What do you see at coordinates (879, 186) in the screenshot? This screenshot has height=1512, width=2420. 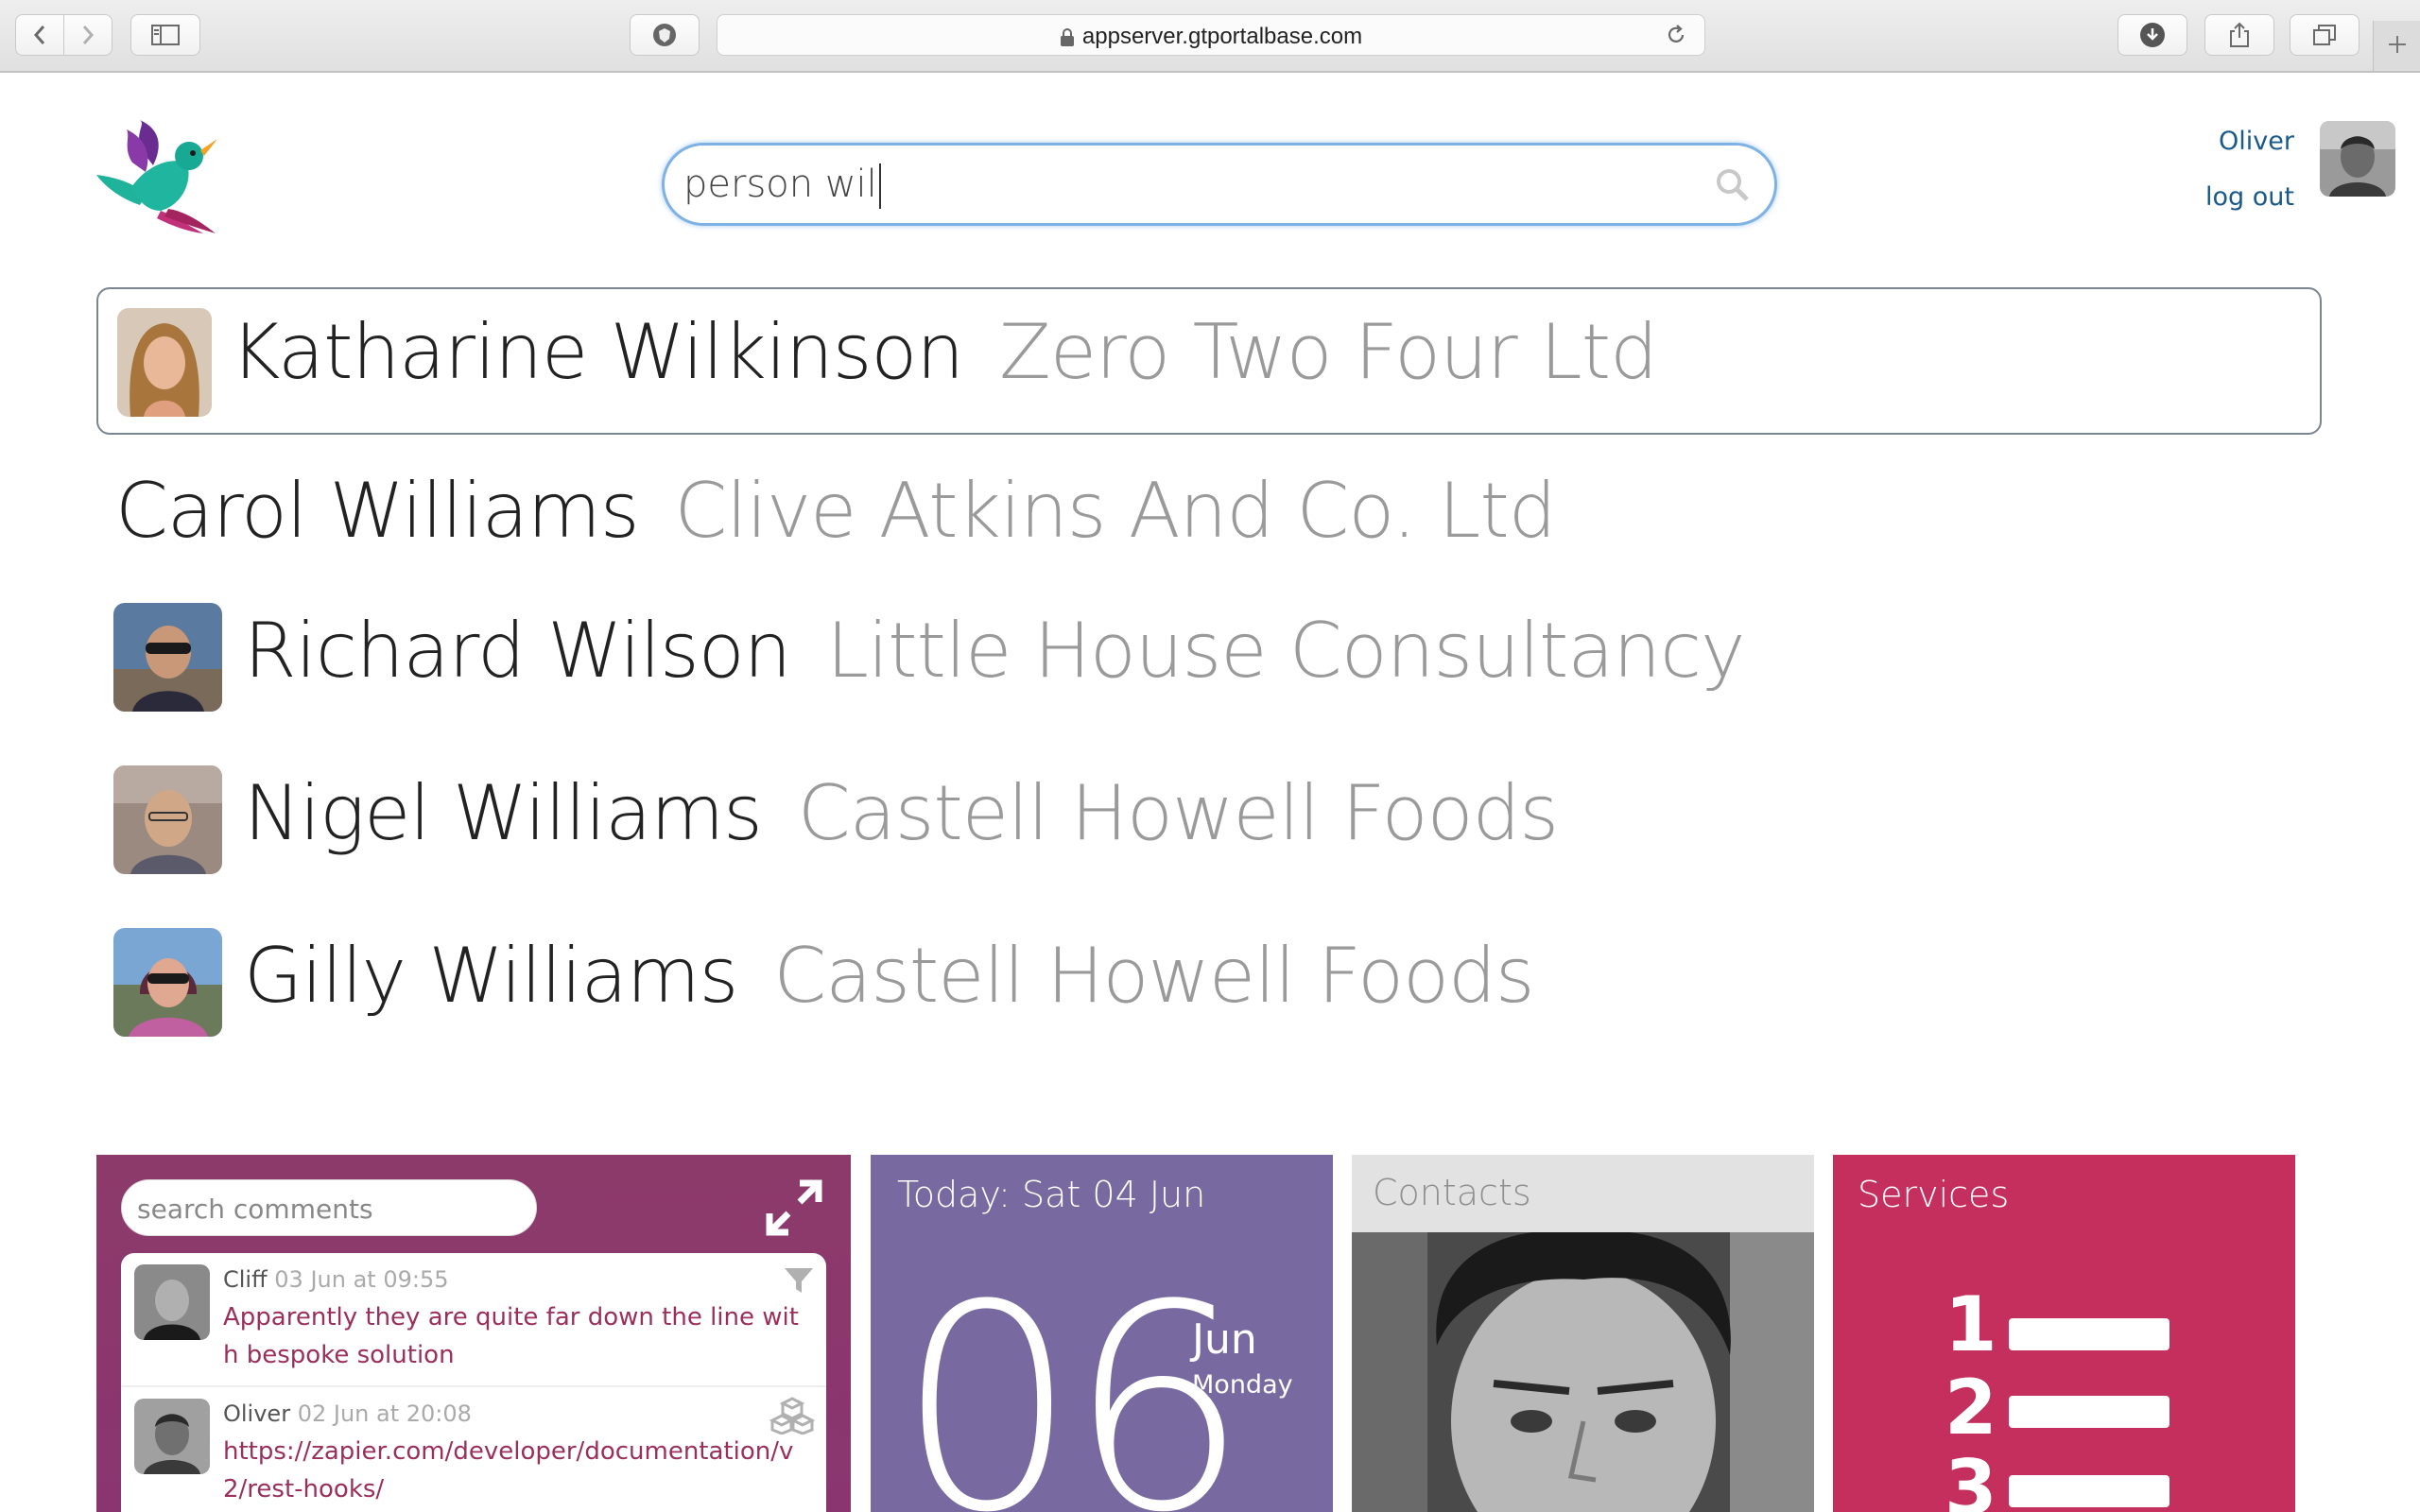 I see `text-caret` at bounding box center [879, 186].